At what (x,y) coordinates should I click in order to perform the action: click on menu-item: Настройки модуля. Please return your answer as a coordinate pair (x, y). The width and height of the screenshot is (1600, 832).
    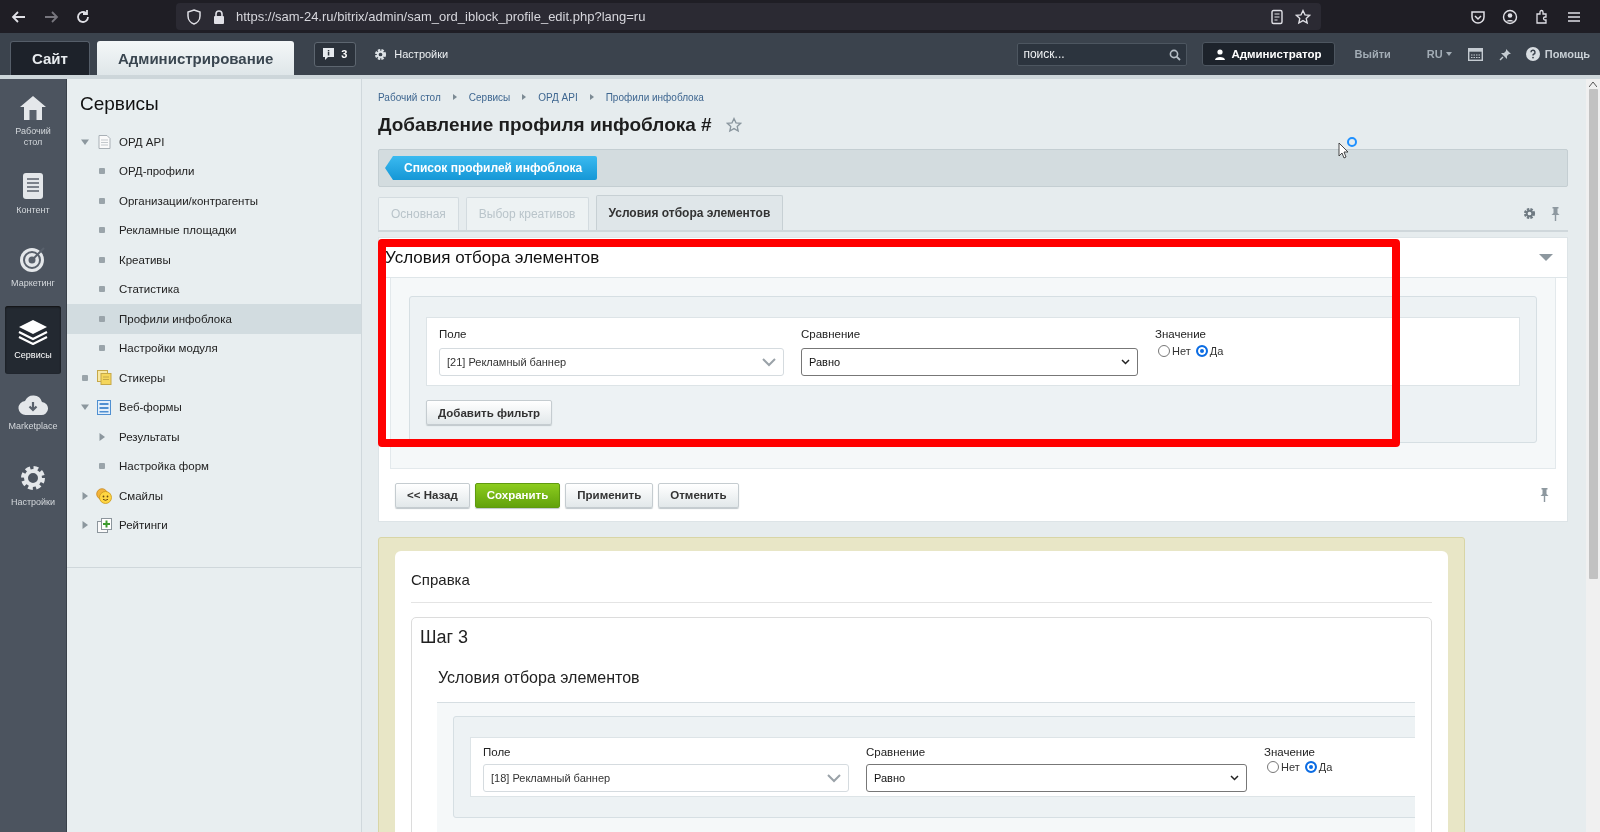
    Looking at the image, I should click on (214, 348).